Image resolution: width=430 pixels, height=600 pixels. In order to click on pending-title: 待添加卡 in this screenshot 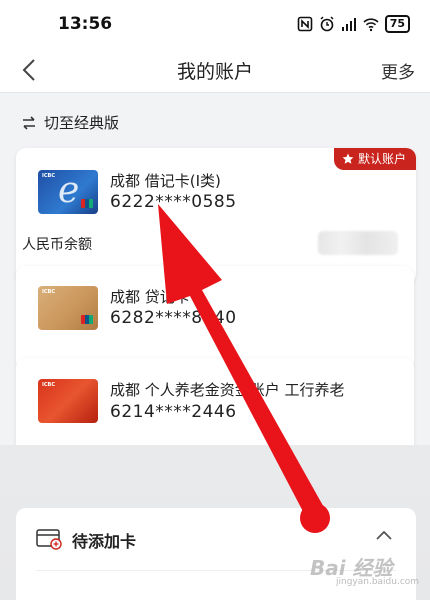, I will do `click(104, 541)`.